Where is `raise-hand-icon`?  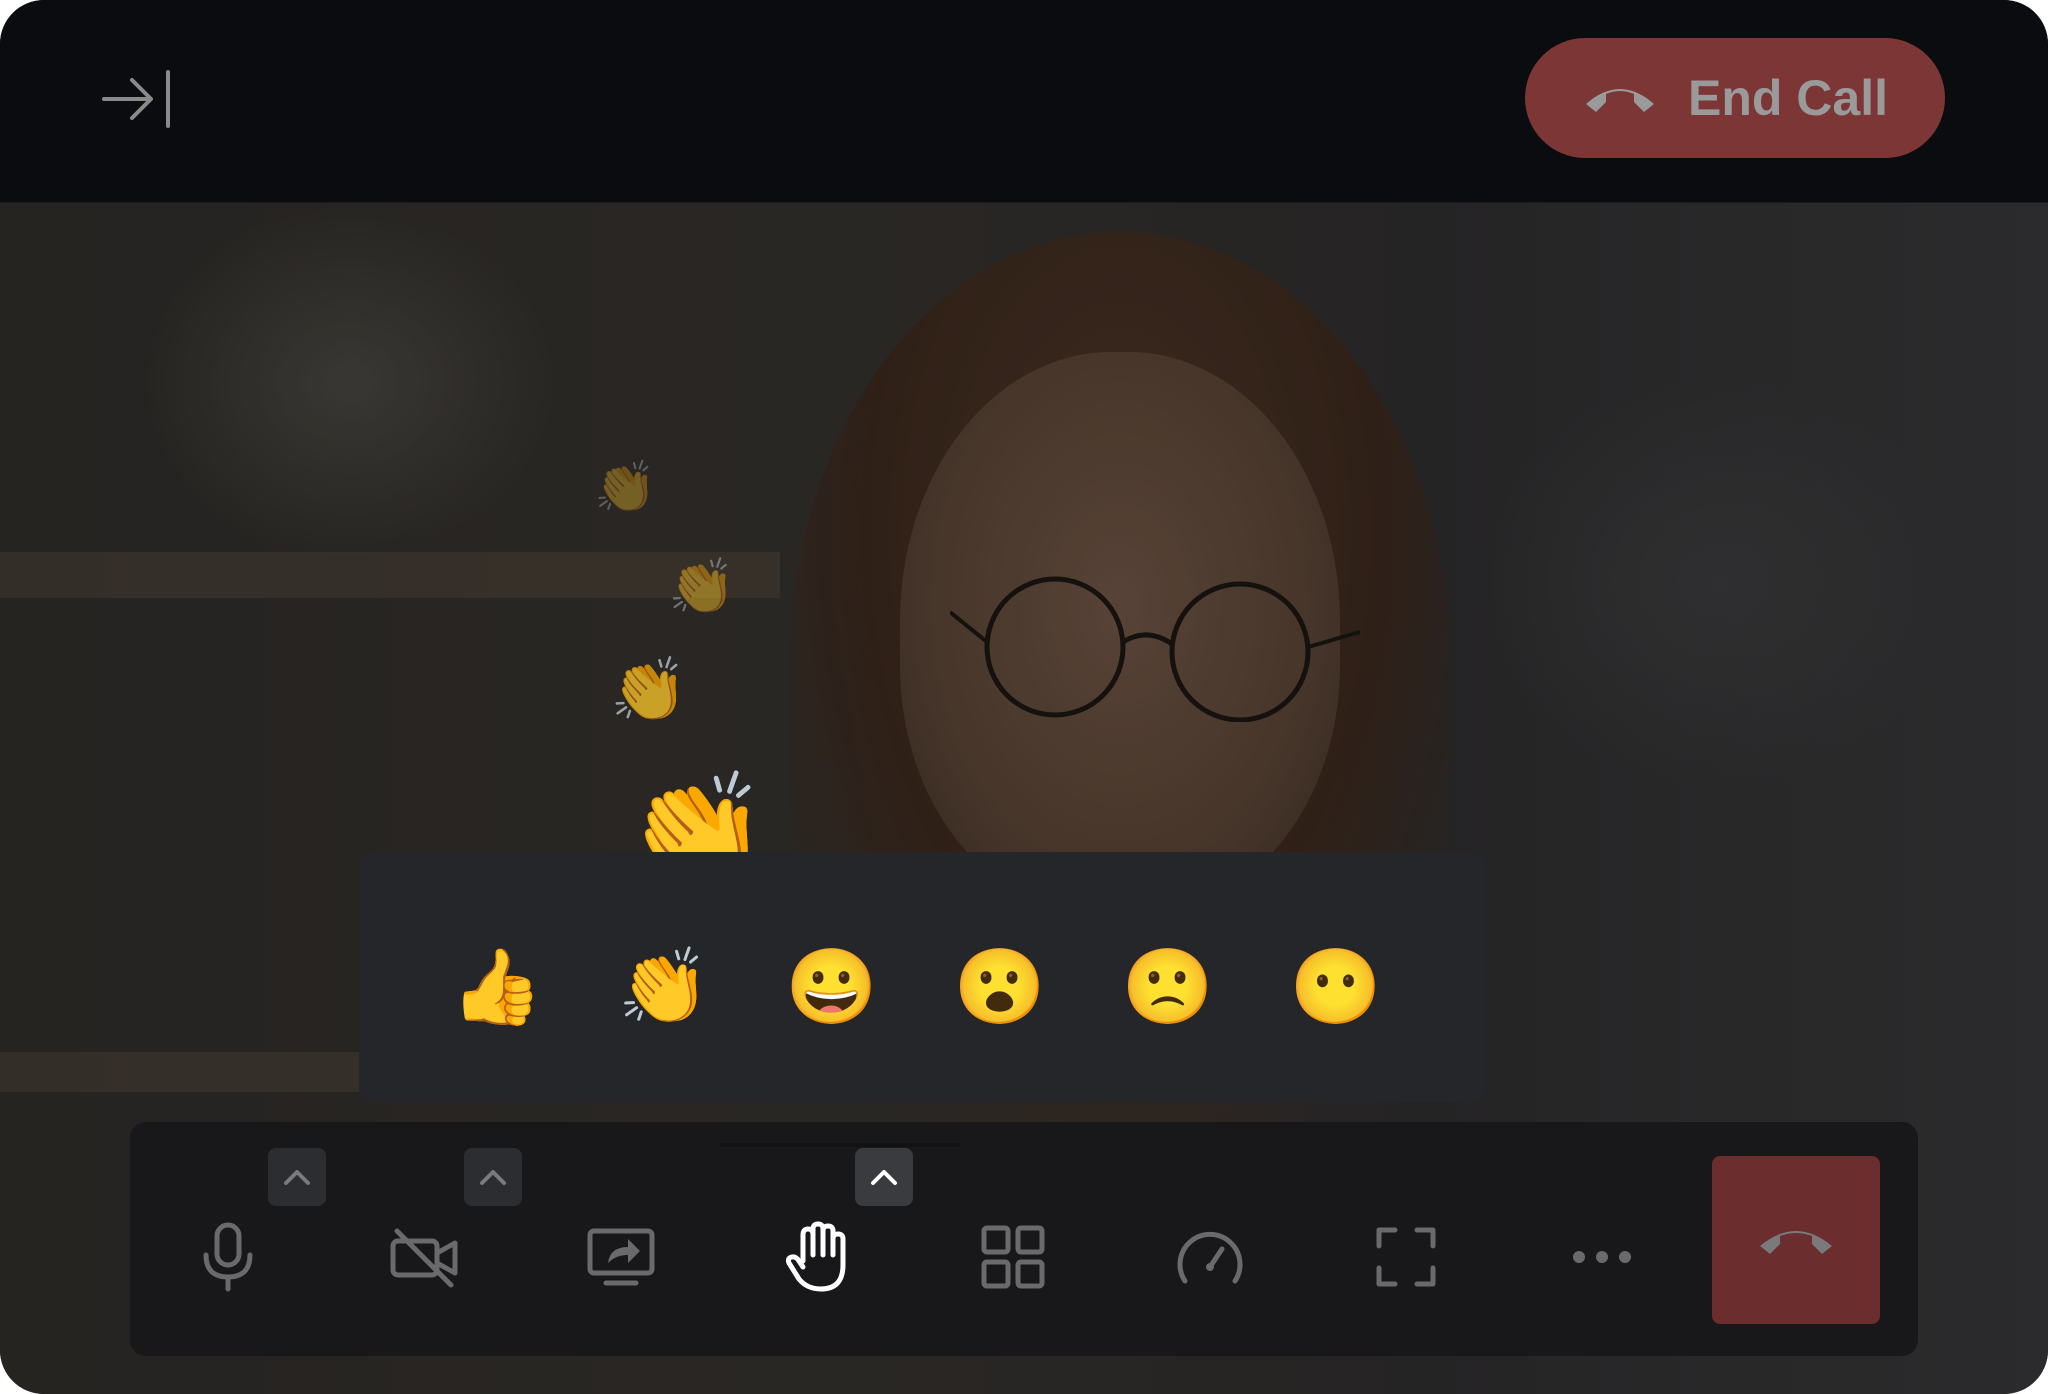
raise-hand-icon is located at coordinates (815, 1256).